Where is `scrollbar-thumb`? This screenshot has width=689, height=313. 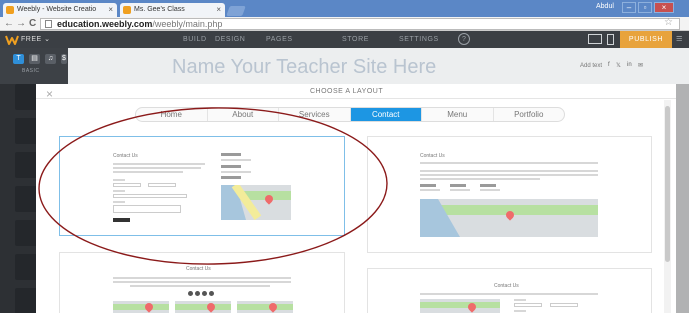
scrollbar-thumb is located at coordinates (667, 184).